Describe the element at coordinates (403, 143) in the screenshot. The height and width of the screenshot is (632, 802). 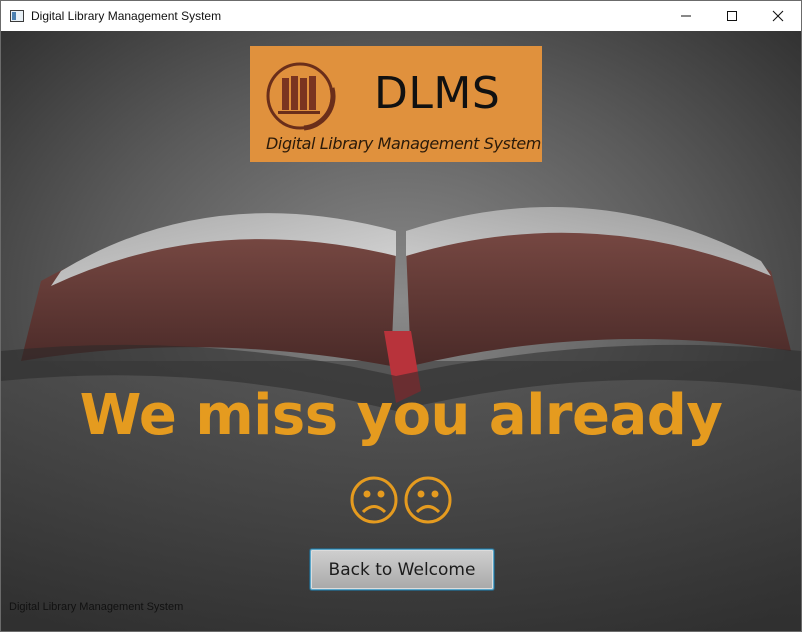
I see `logo-full-name: Digital Library Management System` at that location.